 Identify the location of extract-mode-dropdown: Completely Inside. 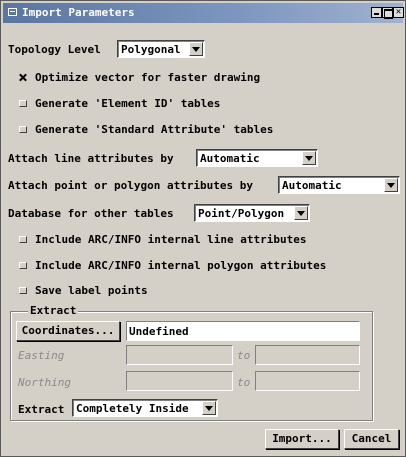
(145, 408).